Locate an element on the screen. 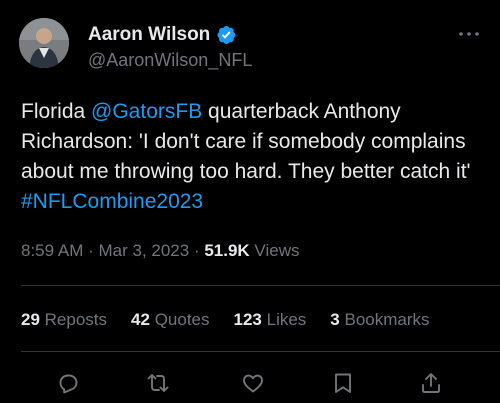  stat-count: 29 is located at coordinates (30, 319).